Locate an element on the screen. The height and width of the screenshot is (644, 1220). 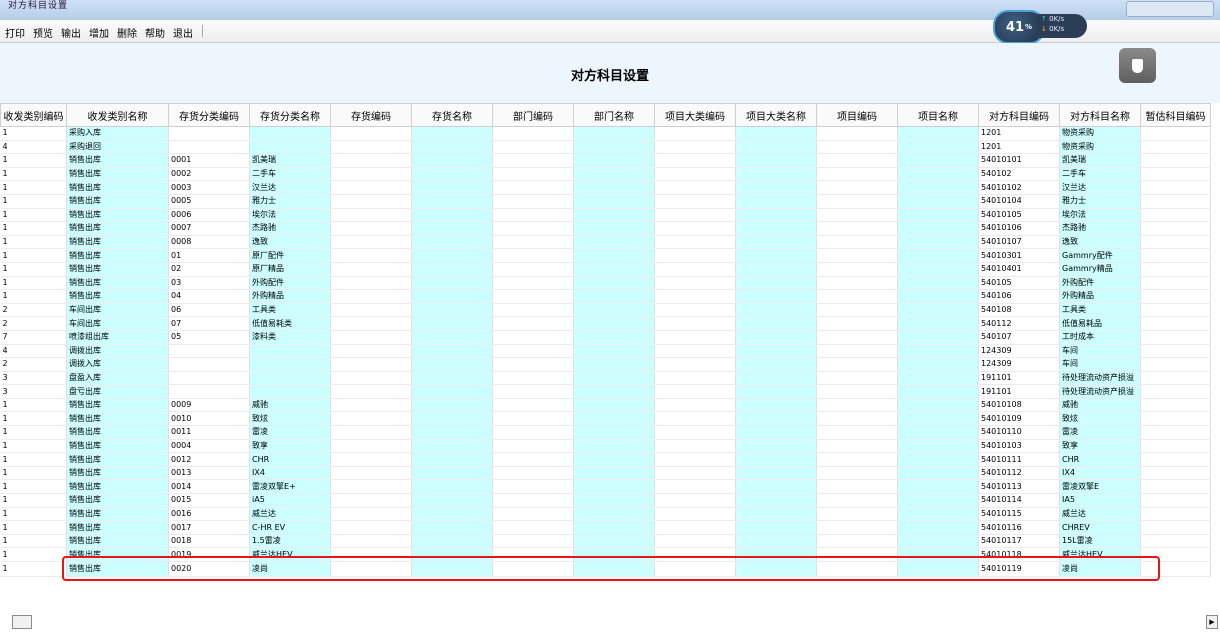
table-cell: iA5 is located at coordinates (290, 500).